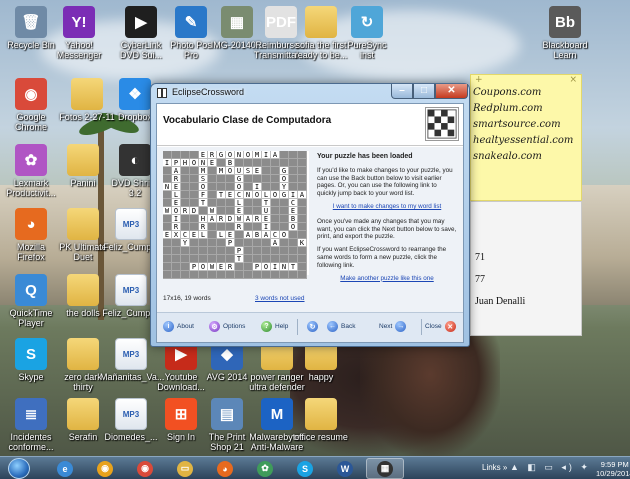 The width and height of the screenshot is (630, 479). What do you see at coordinates (310, 93) in the screenshot?
I see `window-titlebar: EclipseCrossword – □ ✕` at bounding box center [310, 93].